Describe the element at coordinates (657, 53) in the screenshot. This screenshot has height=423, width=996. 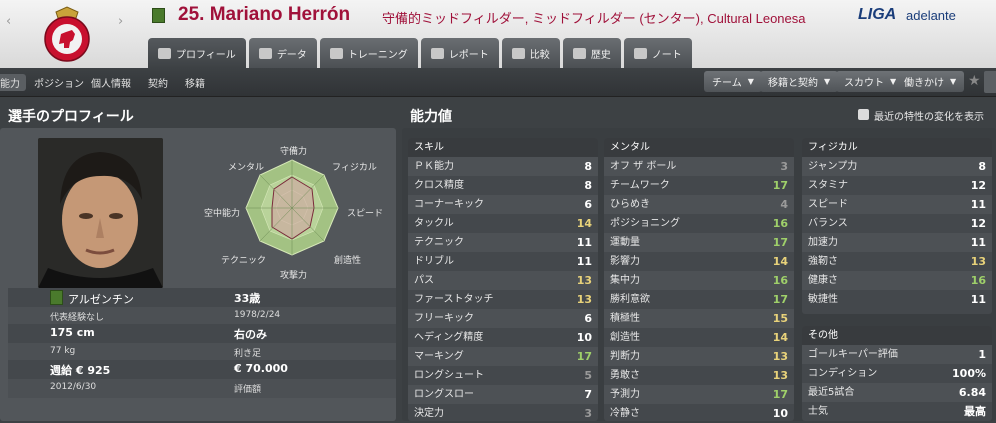
I see `tab-note: ノート` at that location.